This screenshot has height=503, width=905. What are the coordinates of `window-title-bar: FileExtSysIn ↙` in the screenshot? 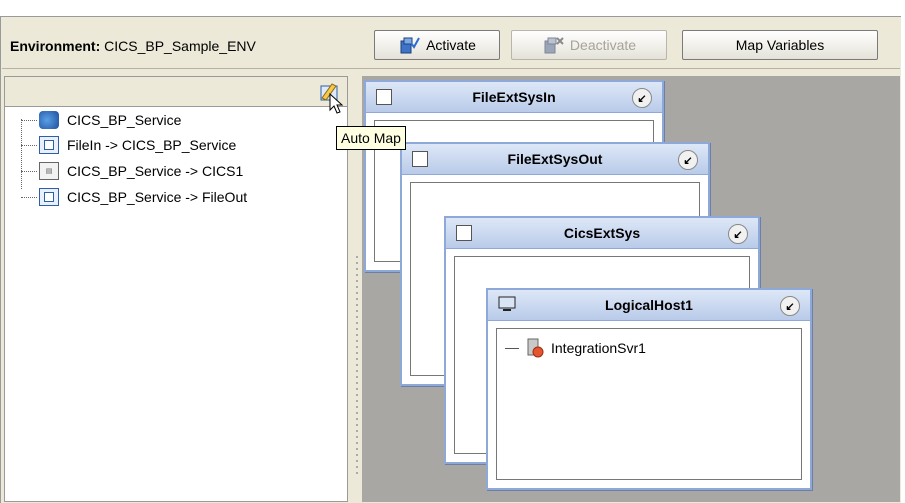 It's located at (514, 97).